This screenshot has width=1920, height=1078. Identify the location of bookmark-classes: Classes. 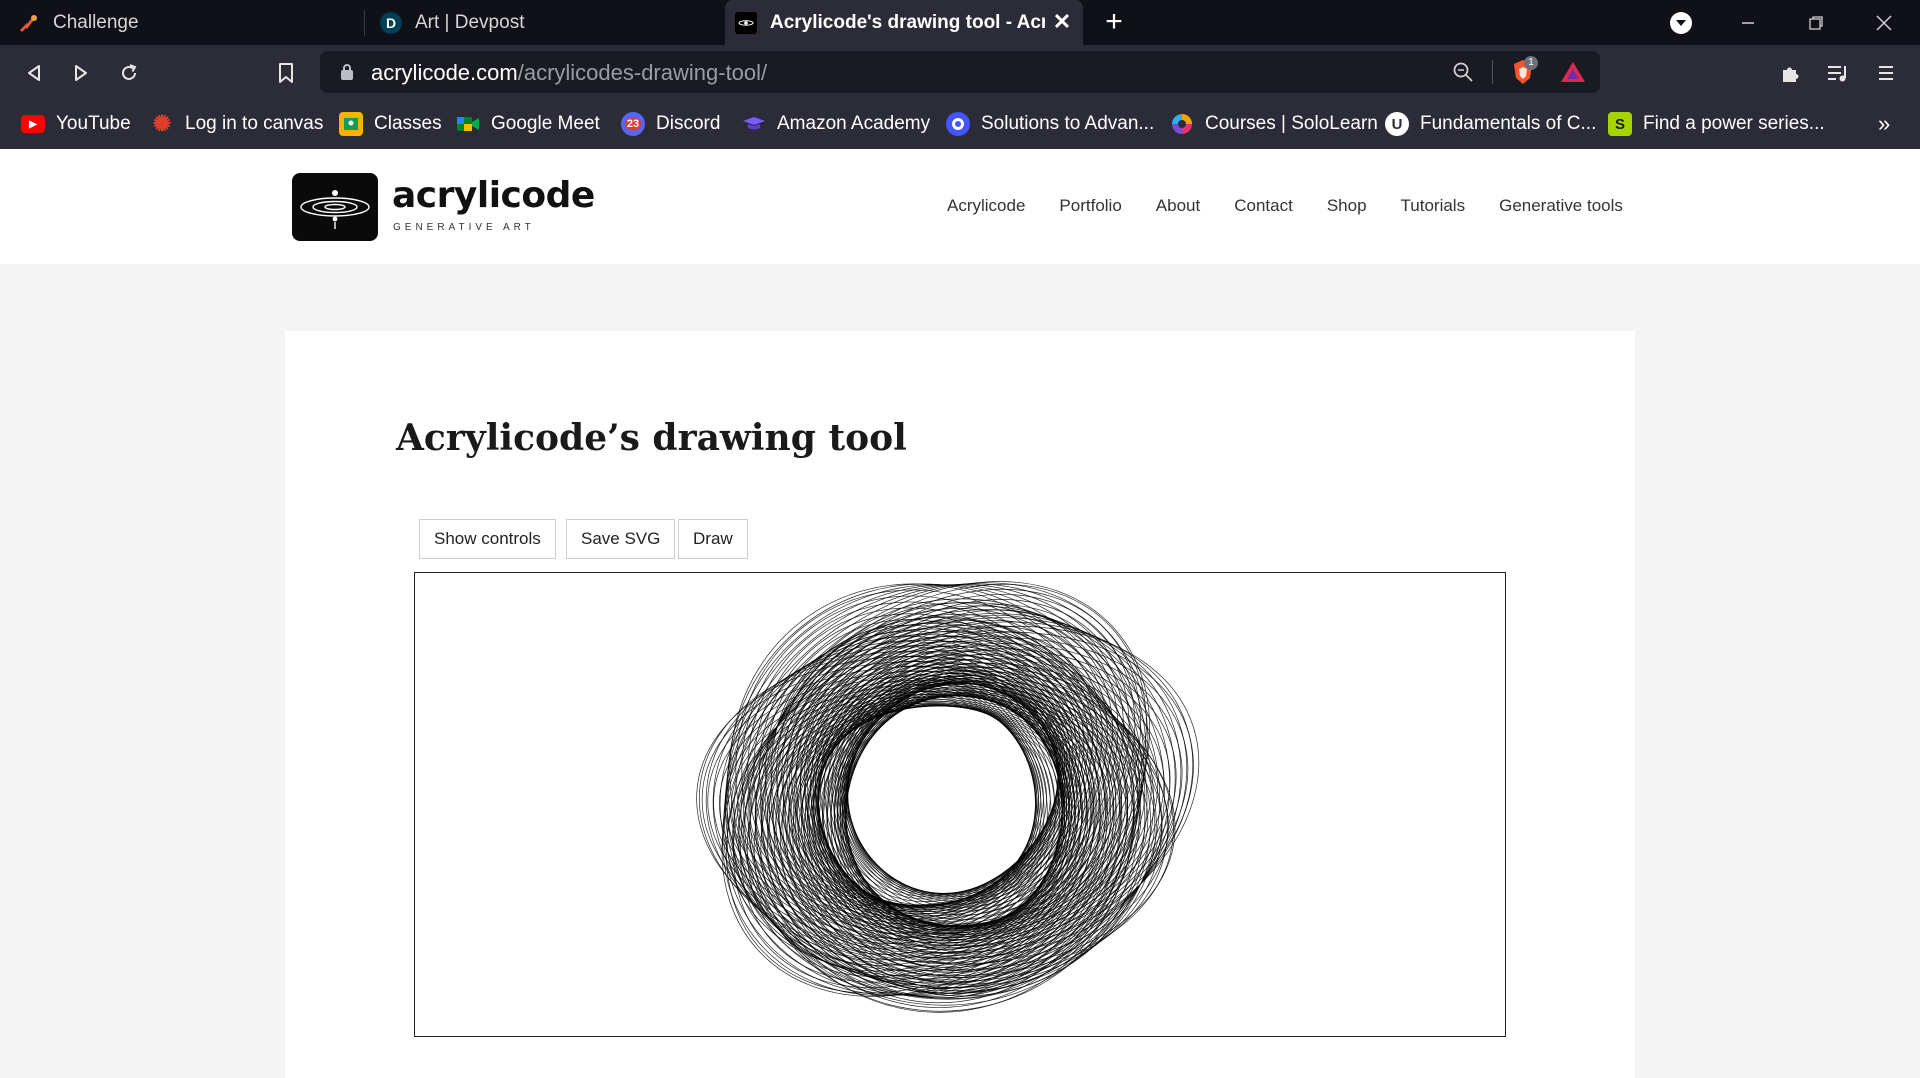
(390, 124).